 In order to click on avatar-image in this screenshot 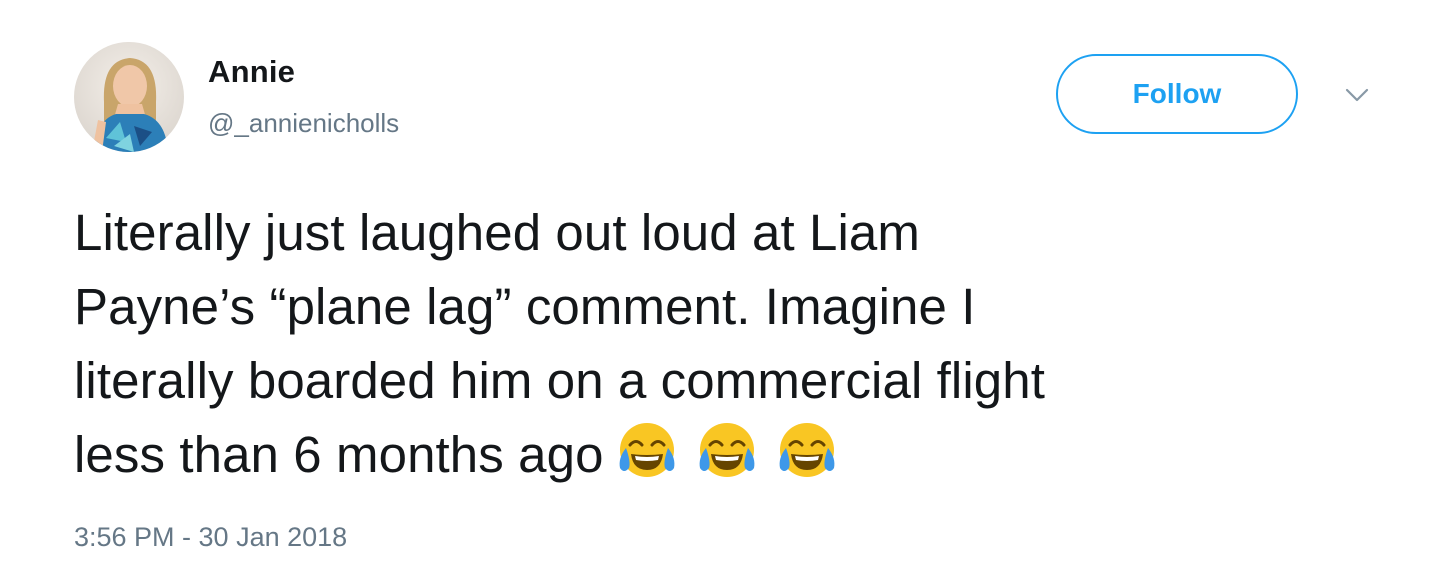, I will do `click(129, 97)`.